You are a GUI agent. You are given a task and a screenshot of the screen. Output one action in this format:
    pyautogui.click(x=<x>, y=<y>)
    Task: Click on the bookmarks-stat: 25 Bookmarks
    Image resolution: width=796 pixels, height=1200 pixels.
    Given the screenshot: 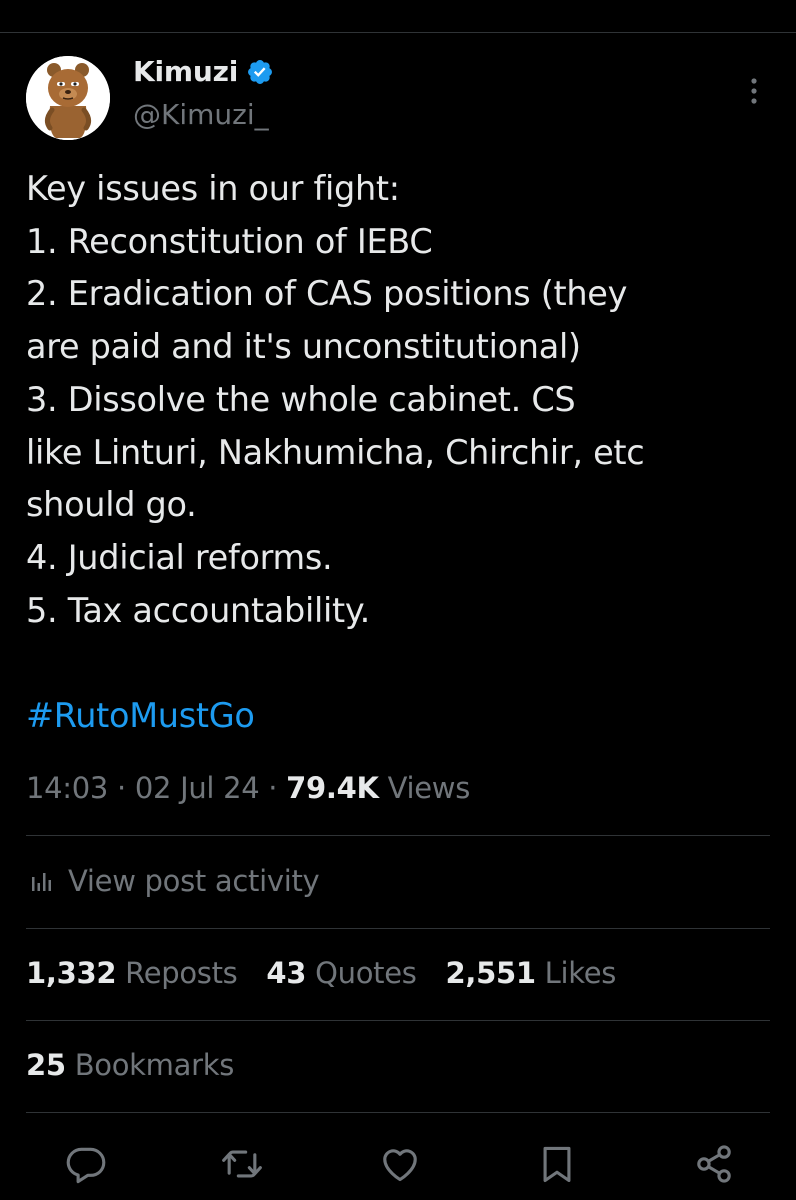 What is the action you would take?
    pyautogui.click(x=130, y=1065)
    